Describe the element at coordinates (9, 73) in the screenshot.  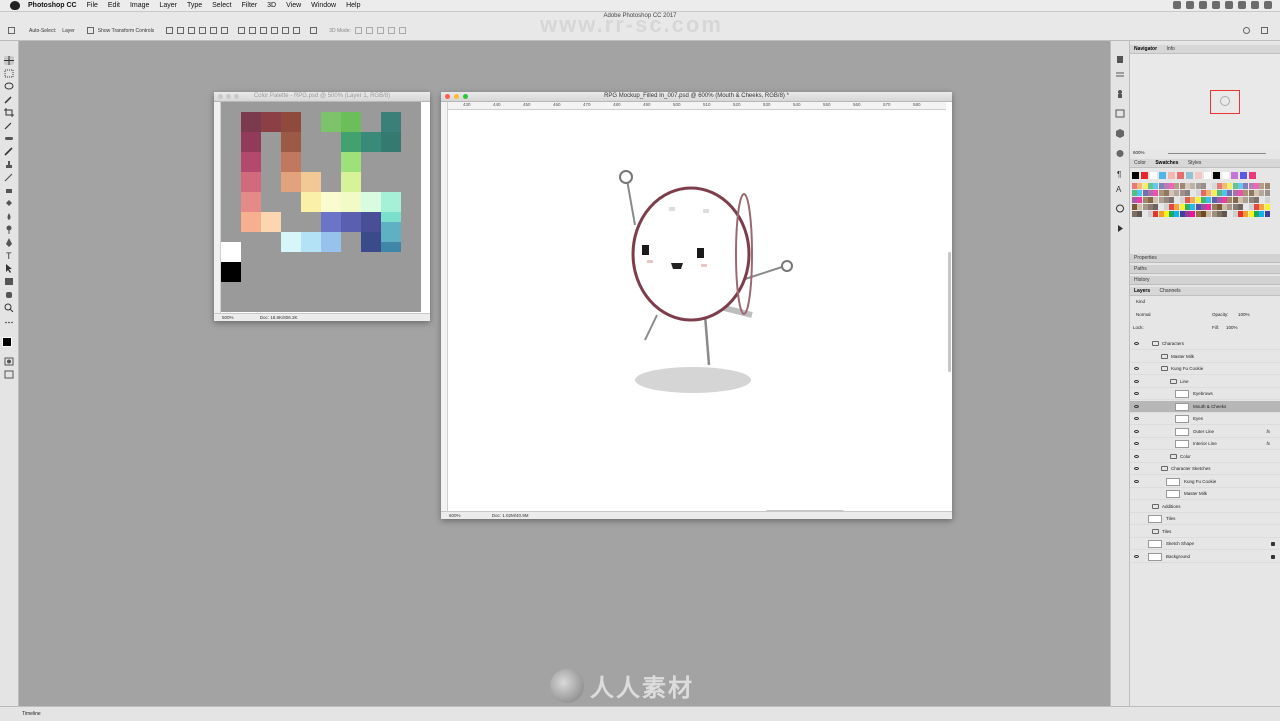
I see `marquee-tool` at that location.